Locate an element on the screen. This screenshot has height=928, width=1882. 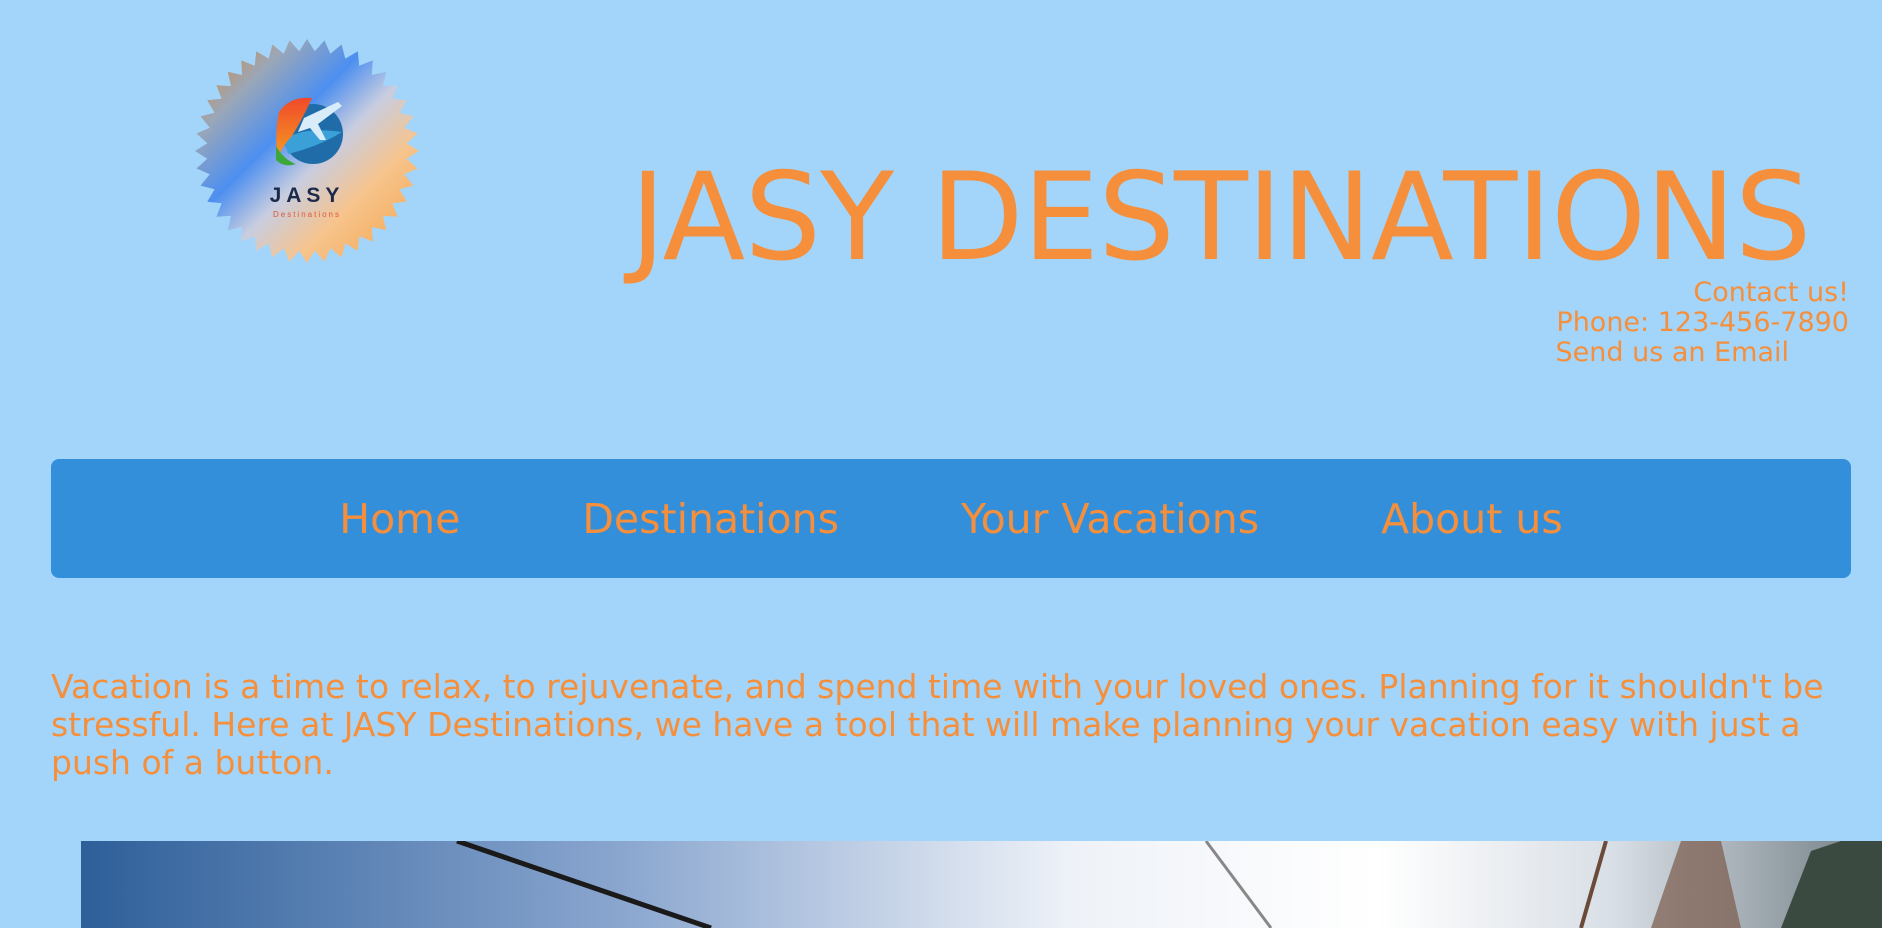
contact-phone: Phone: 123-456-7890 is located at coordinates (1702, 322).